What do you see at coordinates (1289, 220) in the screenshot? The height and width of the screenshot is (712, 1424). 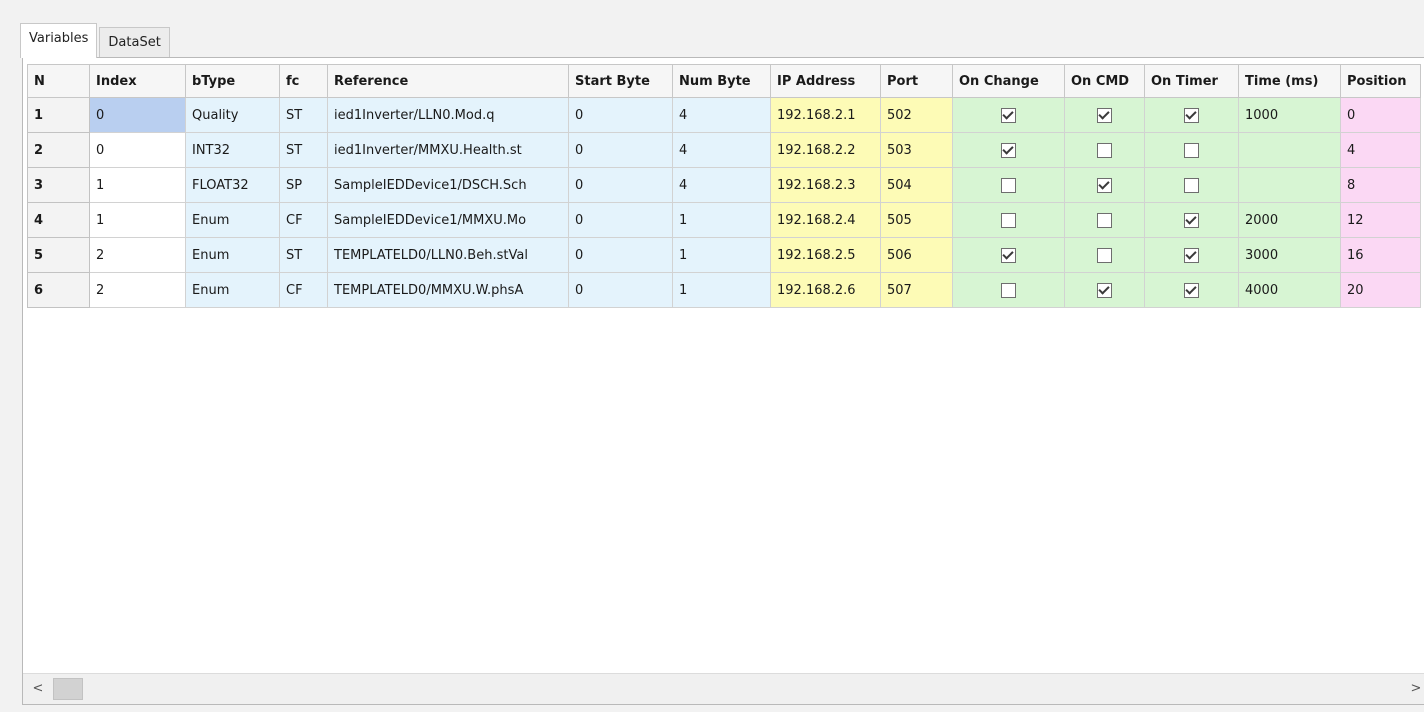 I see `time-ms-cell: 2000` at bounding box center [1289, 220].